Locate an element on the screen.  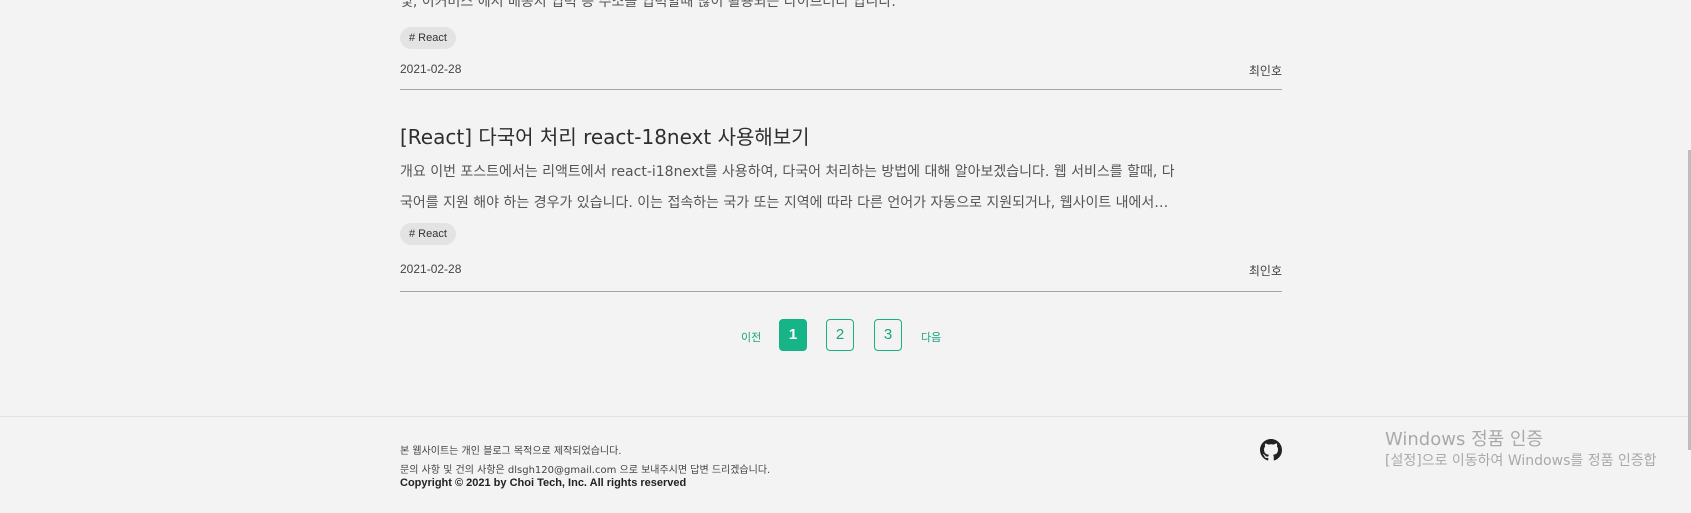
next-page-button: 다음 is located at coordinates (931, 337).